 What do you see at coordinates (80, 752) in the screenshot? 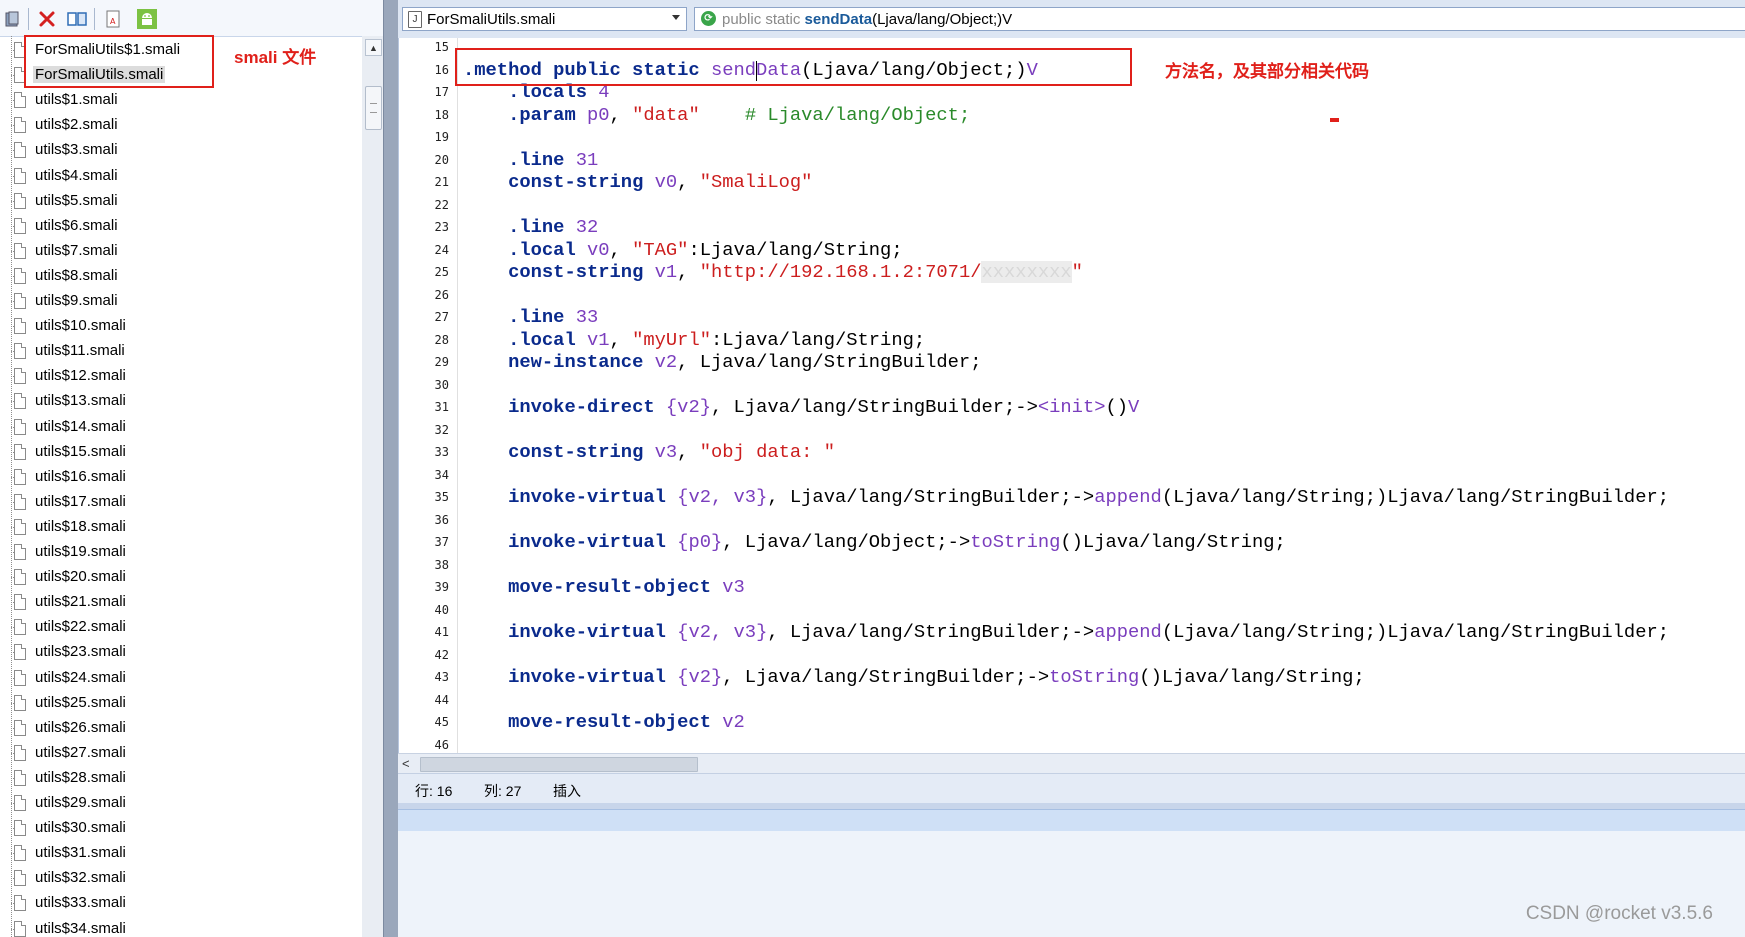
I see `file-tree-label: utils$27.smali` at bounding box center [80, 752].